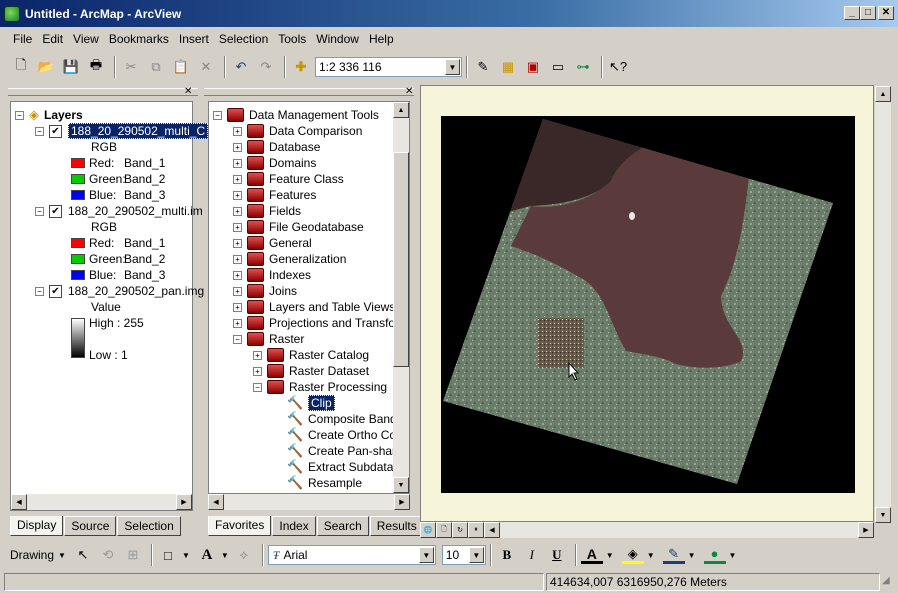 The height and width of the screenshot is (593, 898). I want to click on tool-item: 🔨 Resample, so click(324, 483).